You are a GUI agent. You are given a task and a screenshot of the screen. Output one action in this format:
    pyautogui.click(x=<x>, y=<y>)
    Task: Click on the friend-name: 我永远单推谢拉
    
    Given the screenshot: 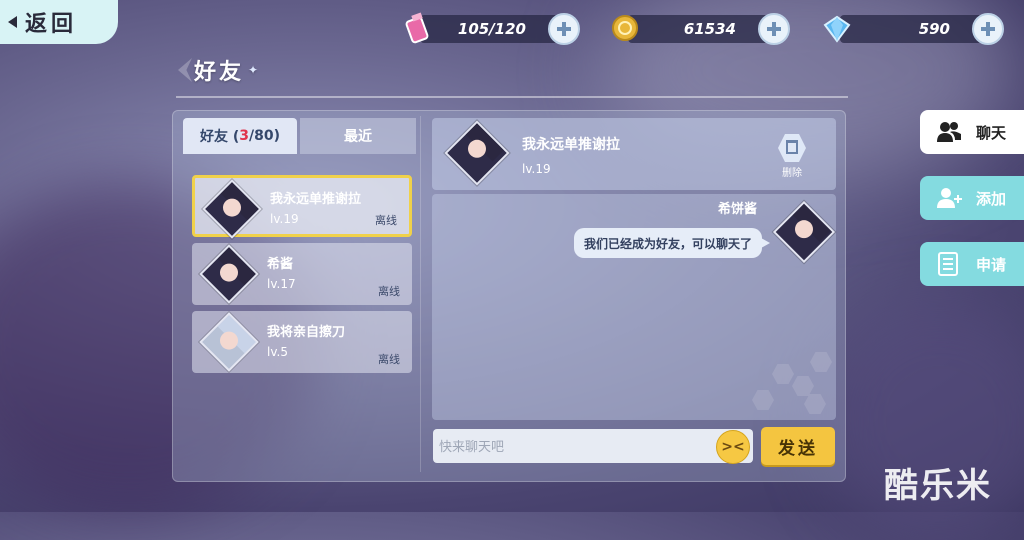 What is the action you would take?
    pyautogui.click(x=316, y=199)
    